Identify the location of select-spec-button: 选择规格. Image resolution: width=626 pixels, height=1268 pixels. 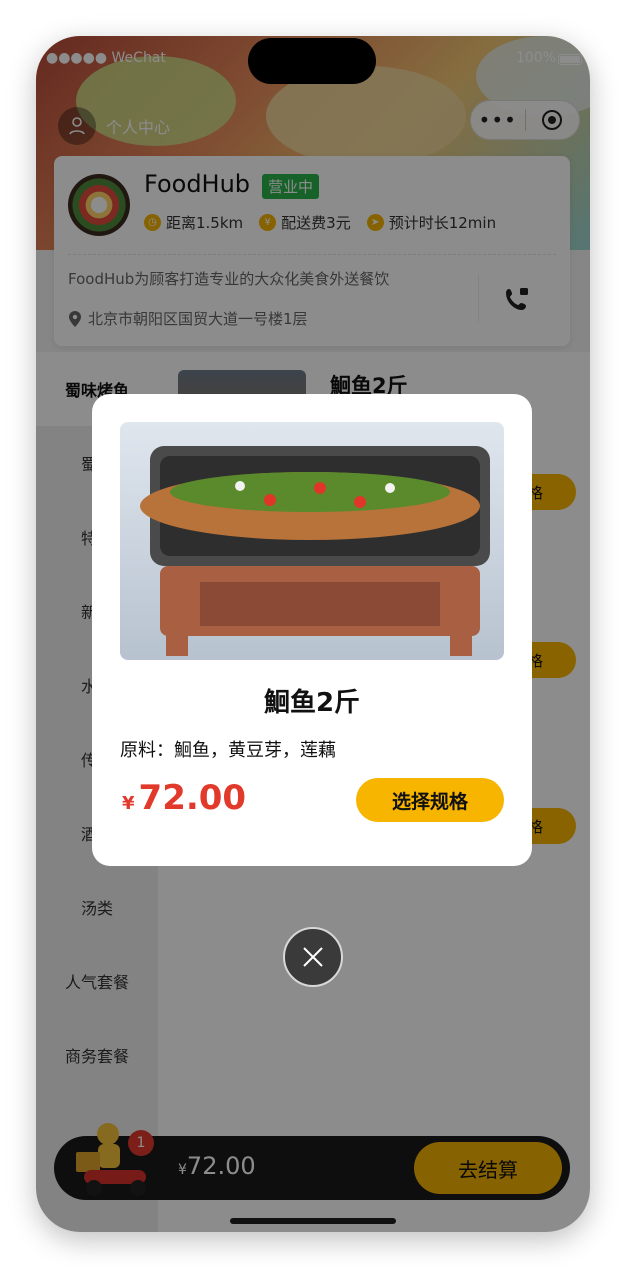
(430, 800).